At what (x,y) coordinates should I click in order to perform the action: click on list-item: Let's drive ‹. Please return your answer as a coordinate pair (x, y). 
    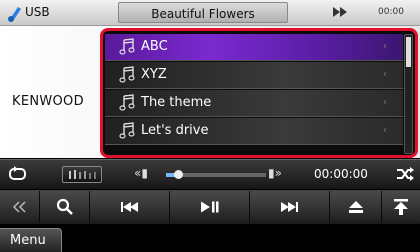
    Looking at the image, I should click on (254, 131).